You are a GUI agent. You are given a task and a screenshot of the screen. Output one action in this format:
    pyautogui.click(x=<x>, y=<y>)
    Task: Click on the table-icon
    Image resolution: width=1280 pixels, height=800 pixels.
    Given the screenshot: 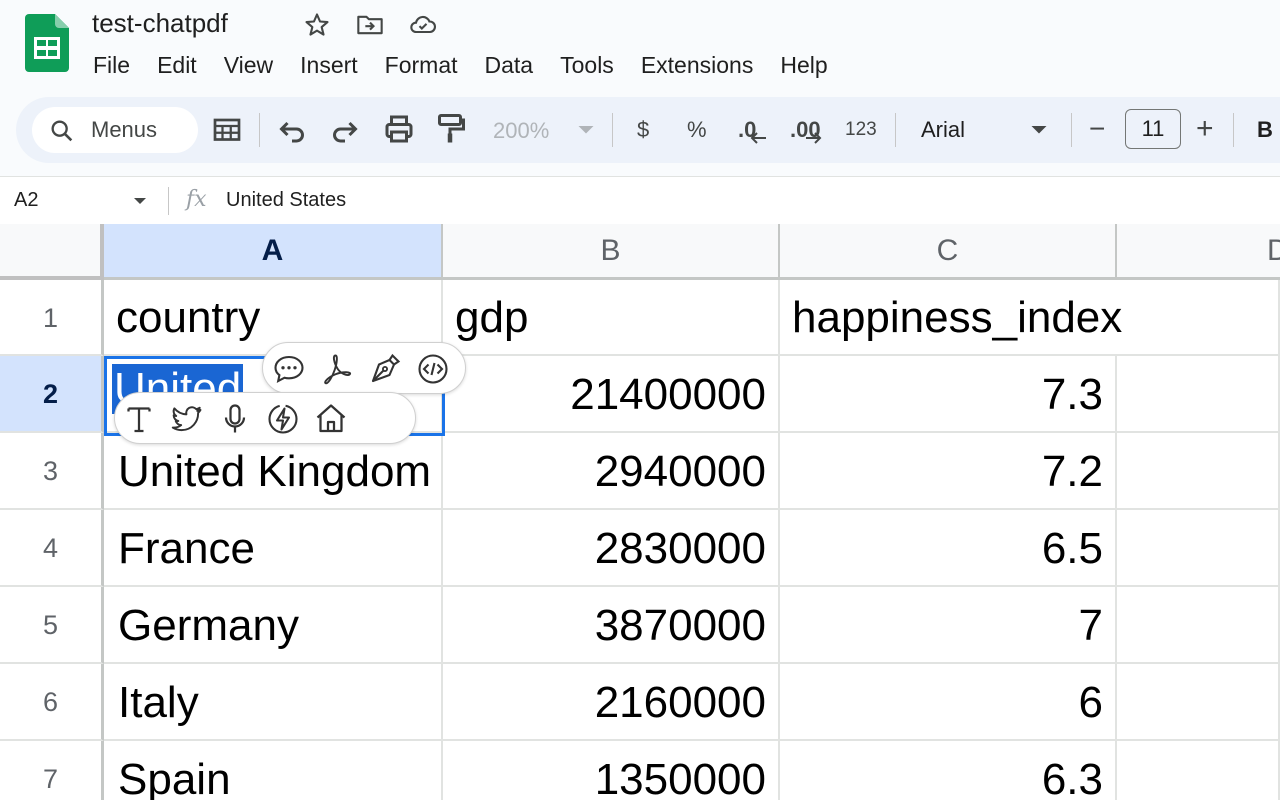 What is the action you would take?
    pyautogui.click(x=227, y=129)
    